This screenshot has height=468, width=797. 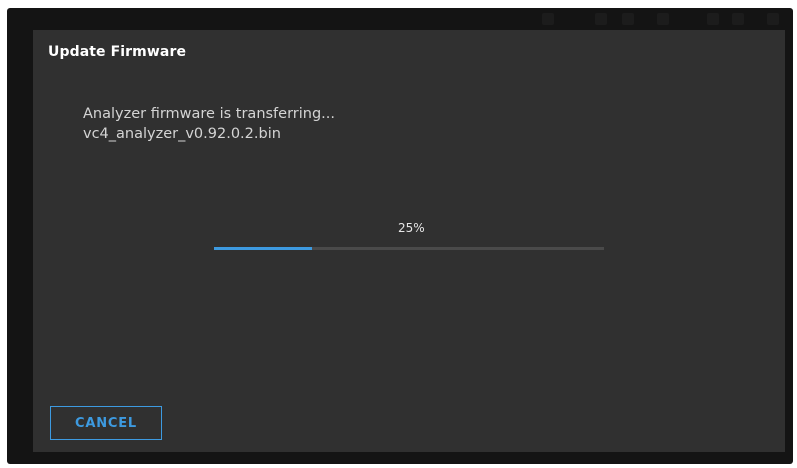 What do you see at coordinates (117, 52) in the screenshot?
I see `dialog-title: Update Firmware` at bounding box center [117, 52].